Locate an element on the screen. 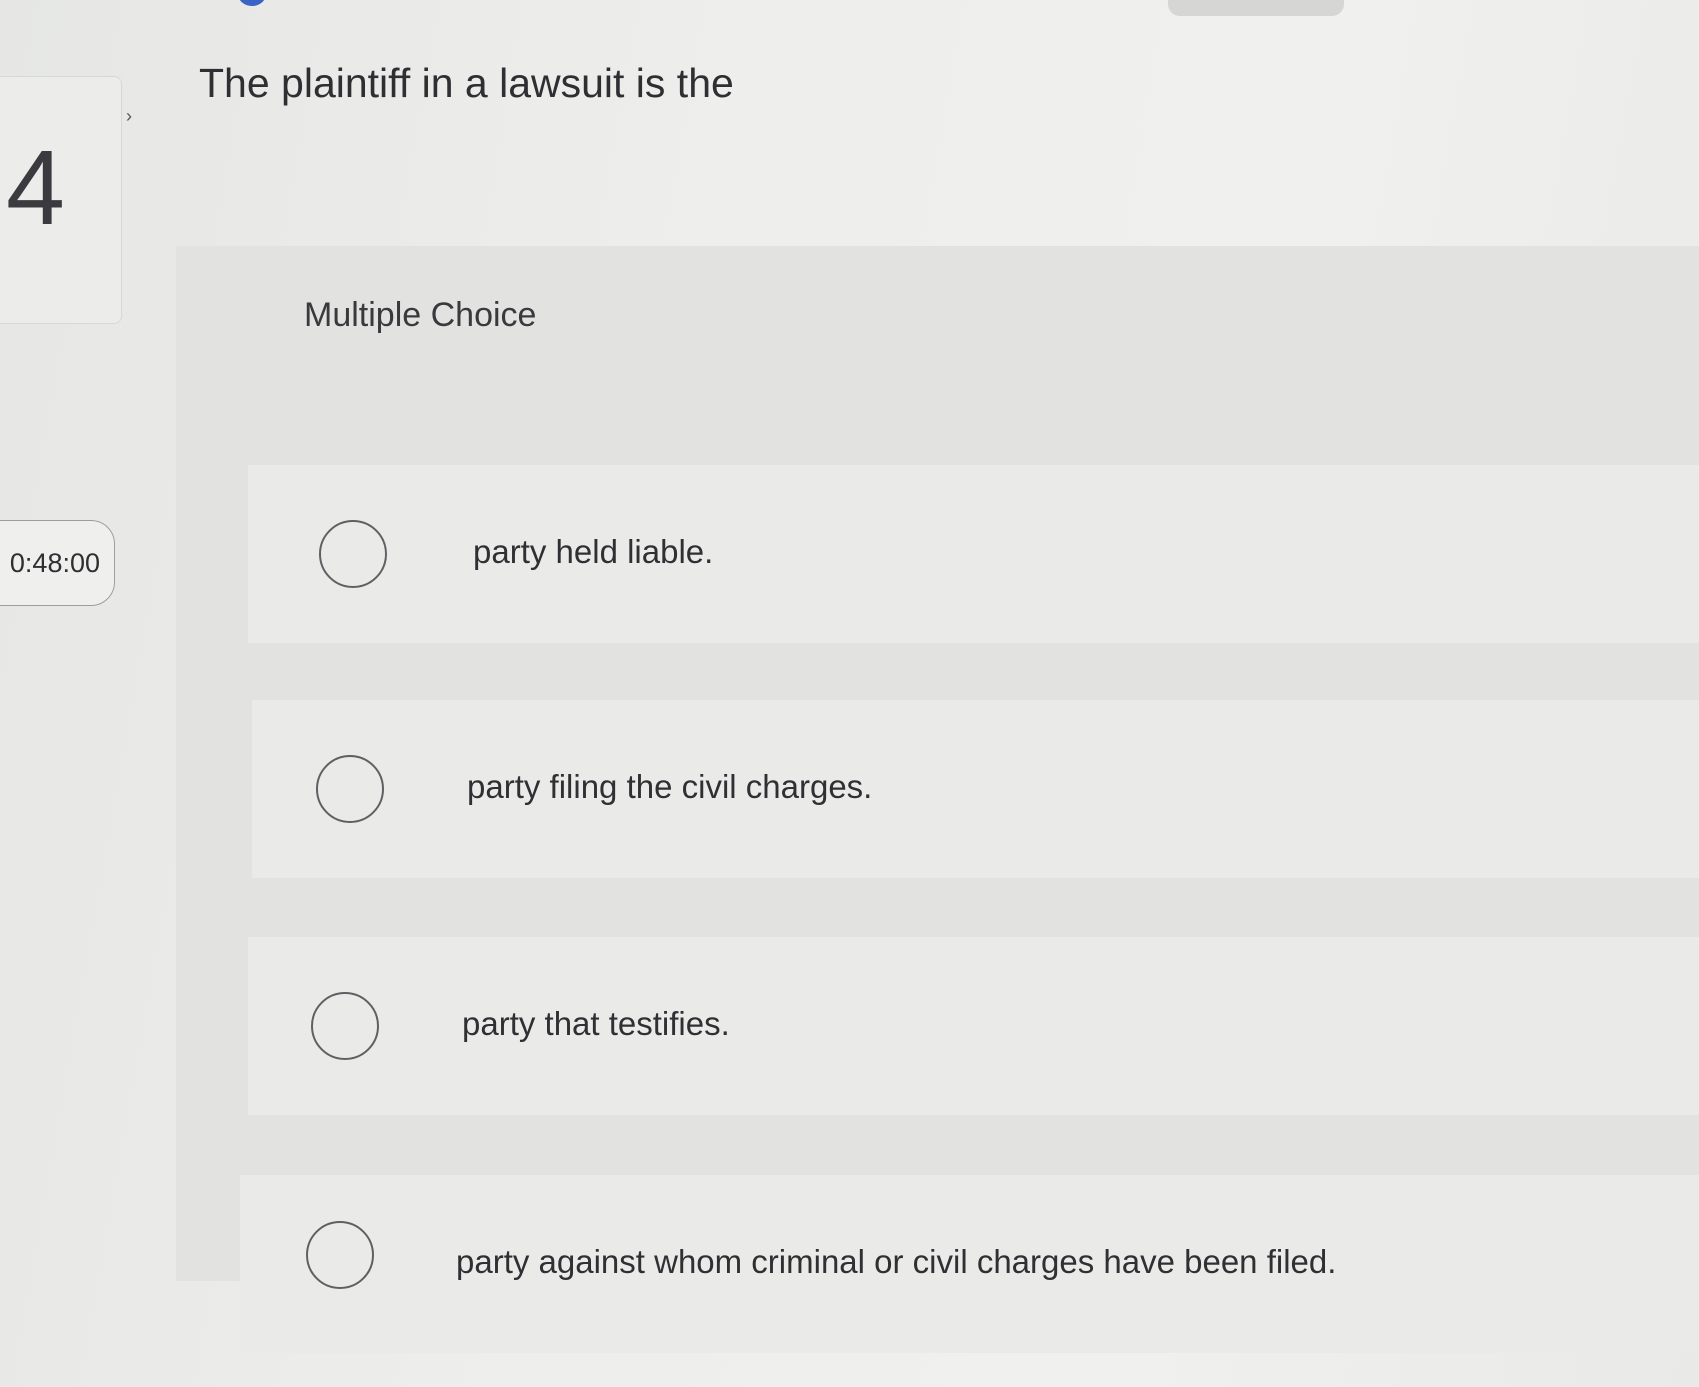 The image size is (1699, 1387). top-nav-indicator is located at coordinates (252, 3).